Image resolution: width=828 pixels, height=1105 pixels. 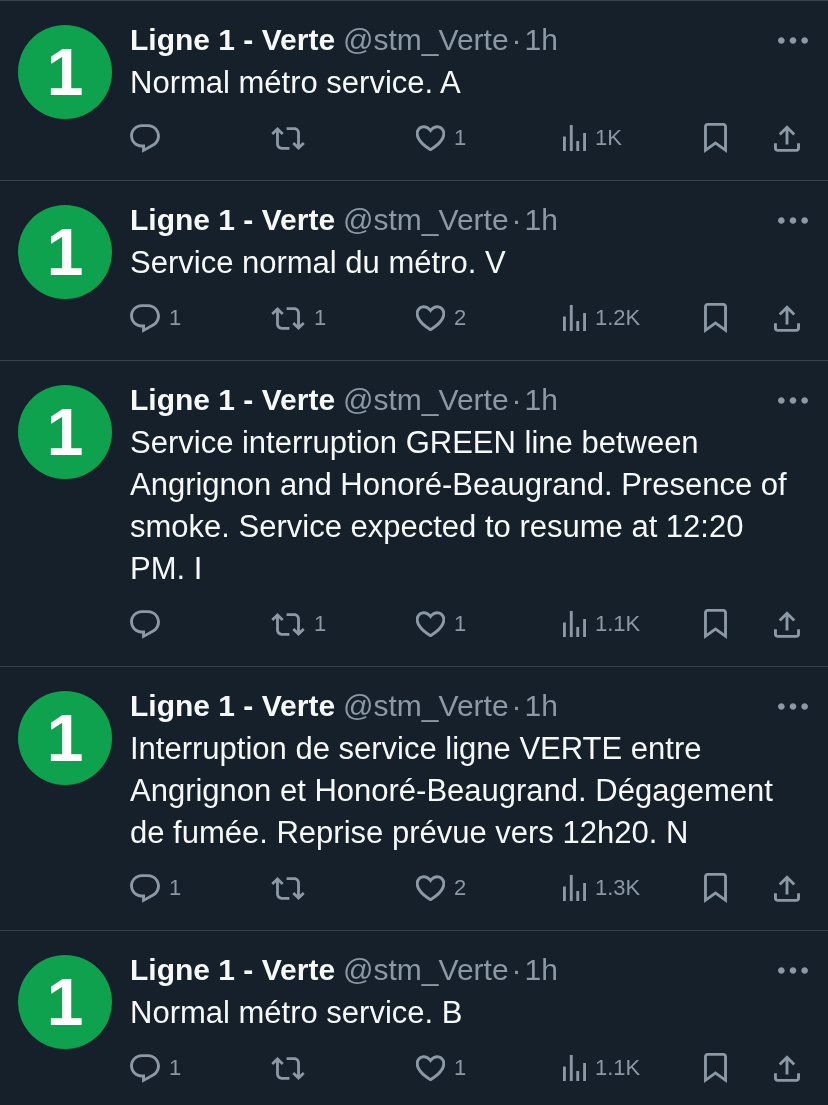 What do you see at coordinates (601, 318) in the screenshot?
I see `views-button: 1.2K` at bounding box center [601, 318].